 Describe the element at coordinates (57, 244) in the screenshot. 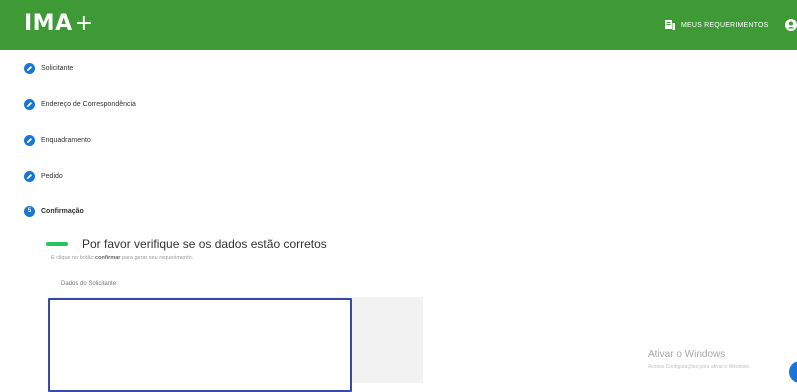

I see `accent-bar` at that location.